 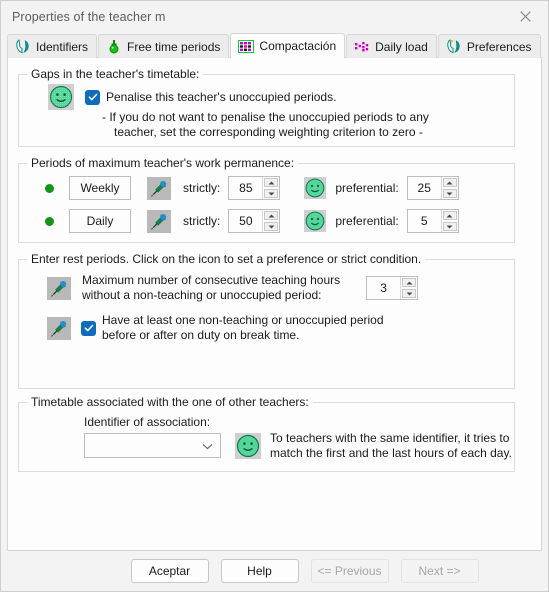 I want to click on magenta-grid-icon, so click(x=246, y=46).